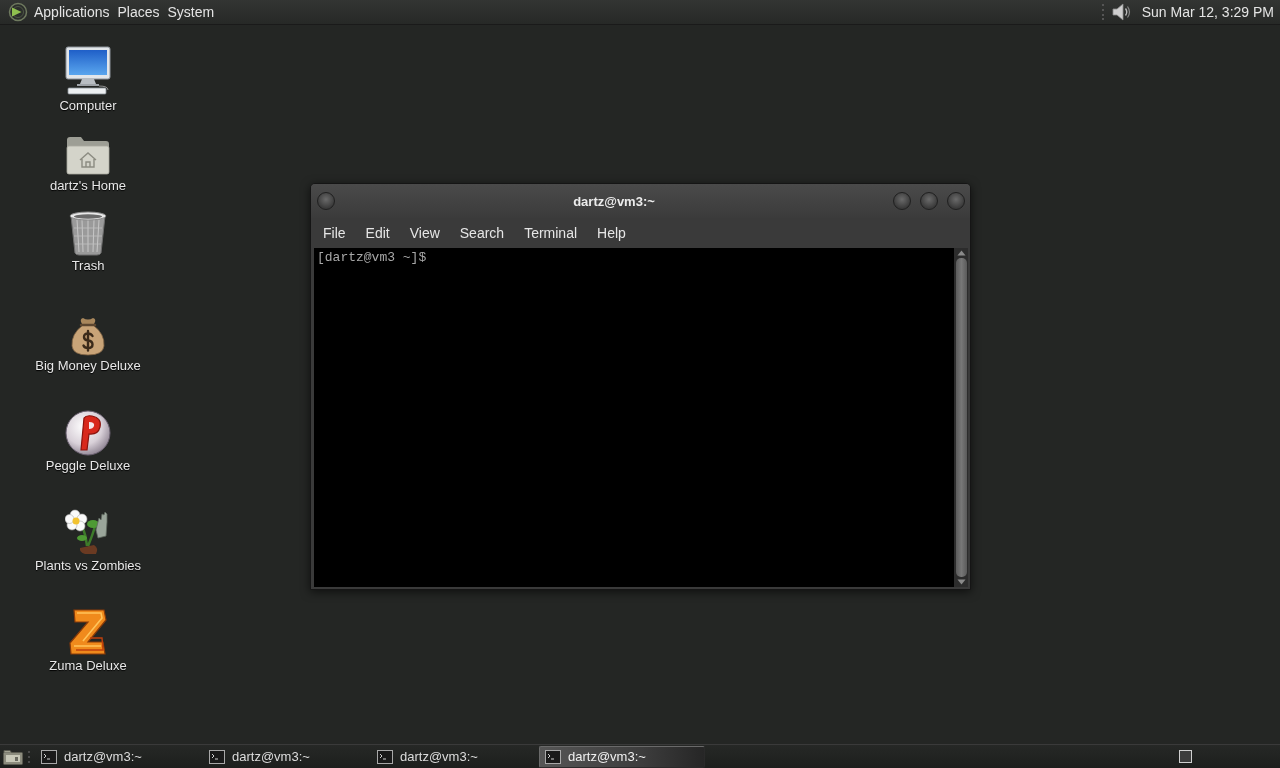 The height and width of the screenshot is (768, 1280). What do you see at coordinates (377, 233) in the screenshot?
I see `menu-item: Edit` at bounding box center [377, 233].